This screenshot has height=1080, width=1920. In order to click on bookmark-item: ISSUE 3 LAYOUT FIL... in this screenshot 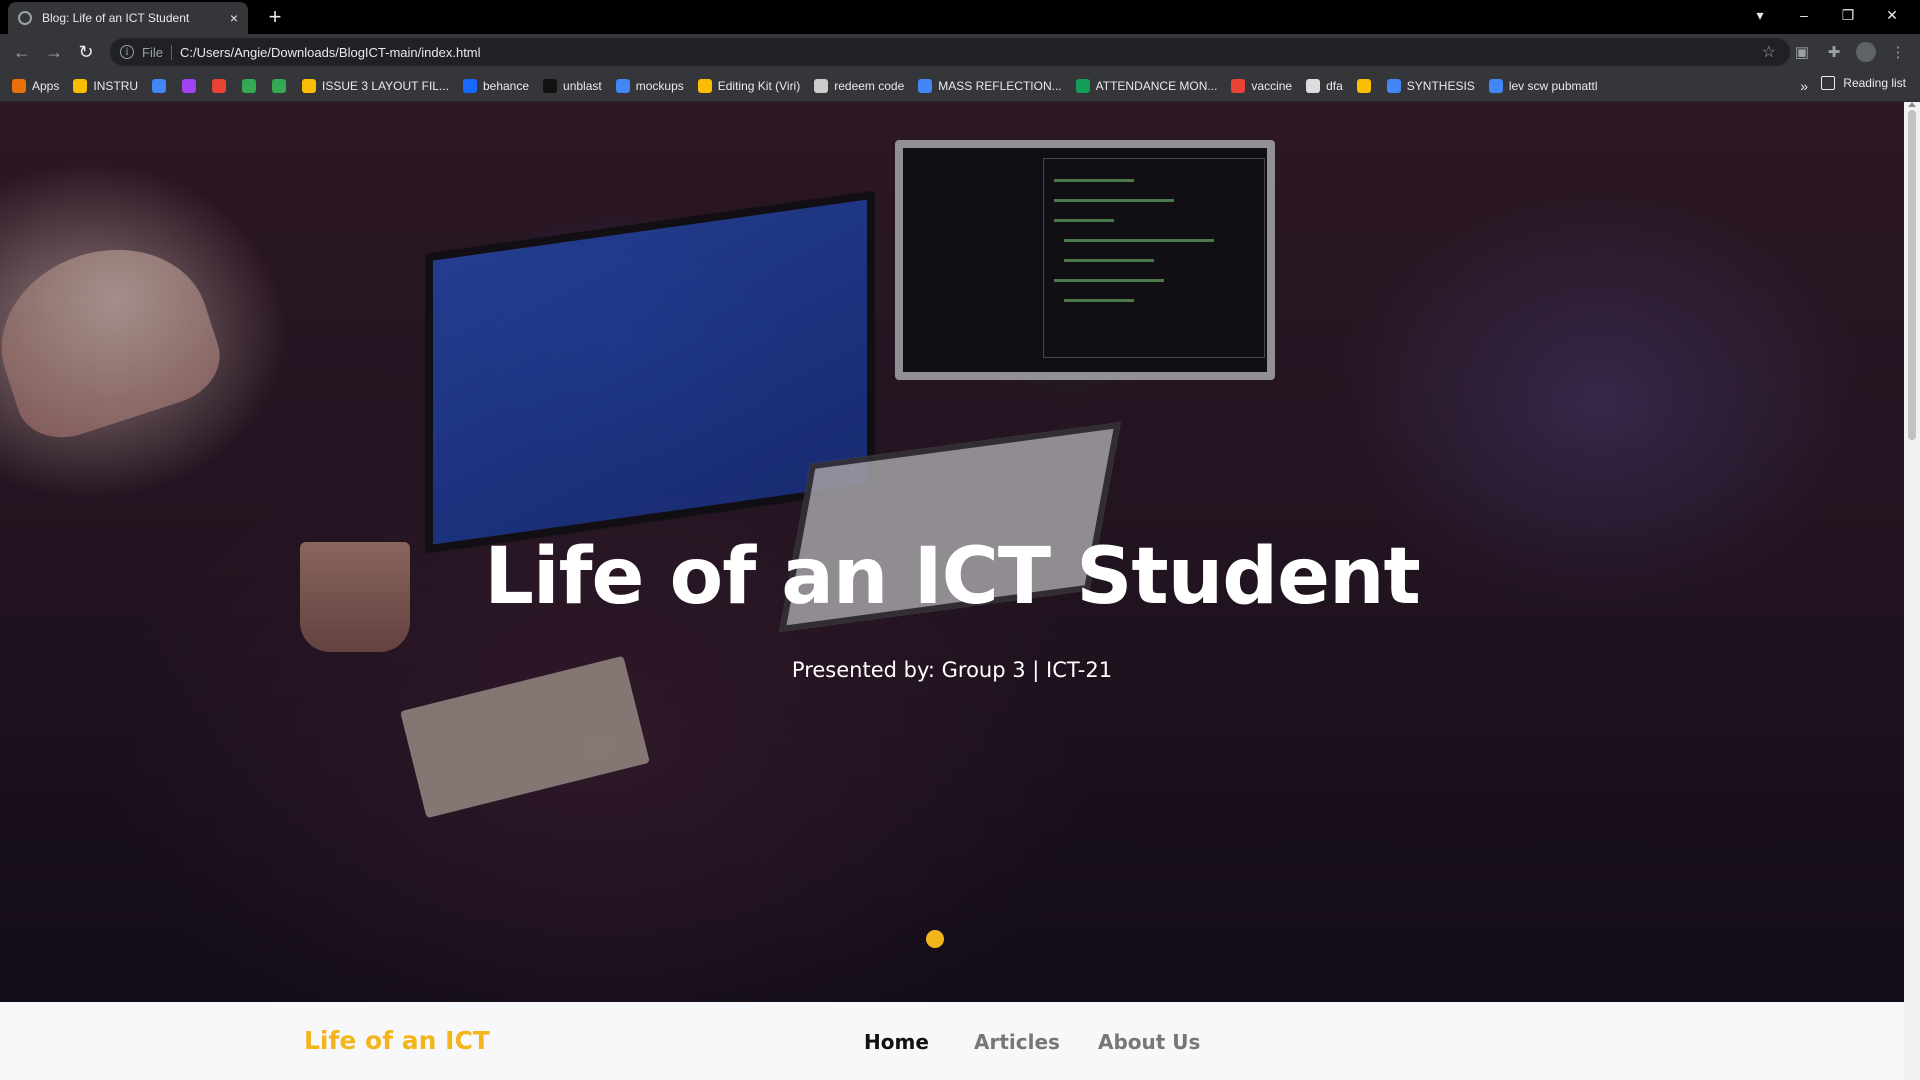, I will do `click(375, 85)`.